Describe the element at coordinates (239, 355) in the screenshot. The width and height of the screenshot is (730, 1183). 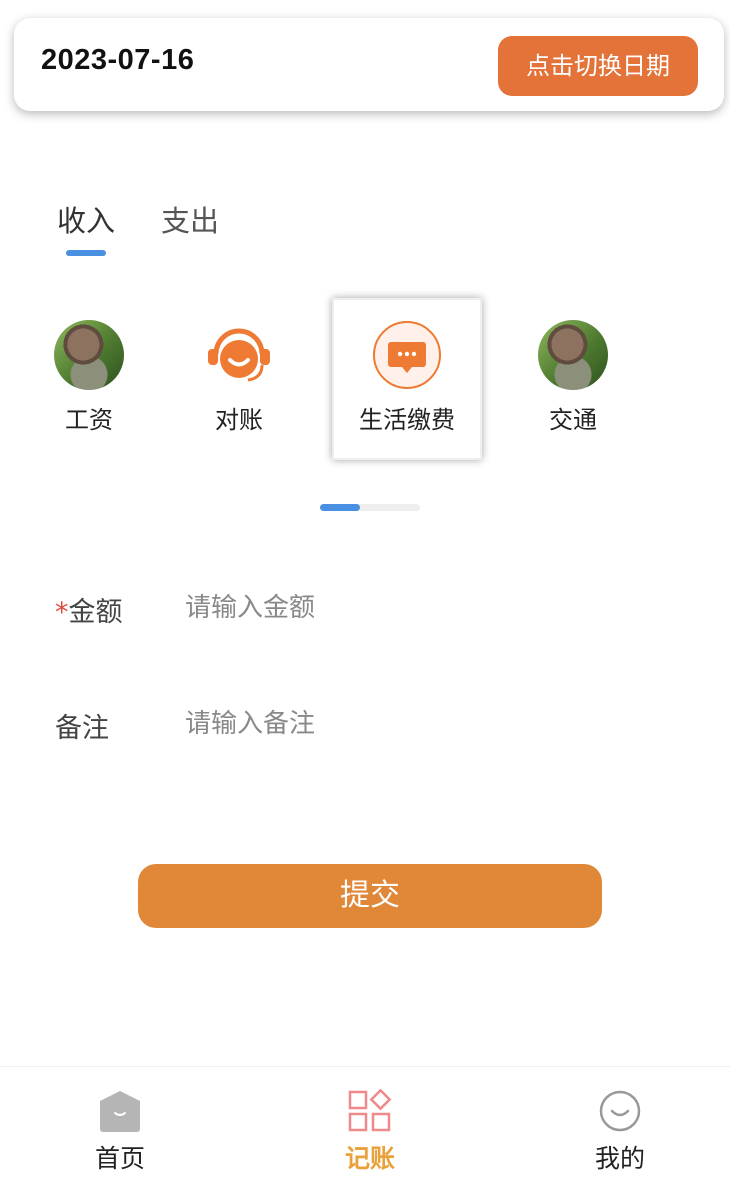
I see `smiley-headset-icon` at that location.